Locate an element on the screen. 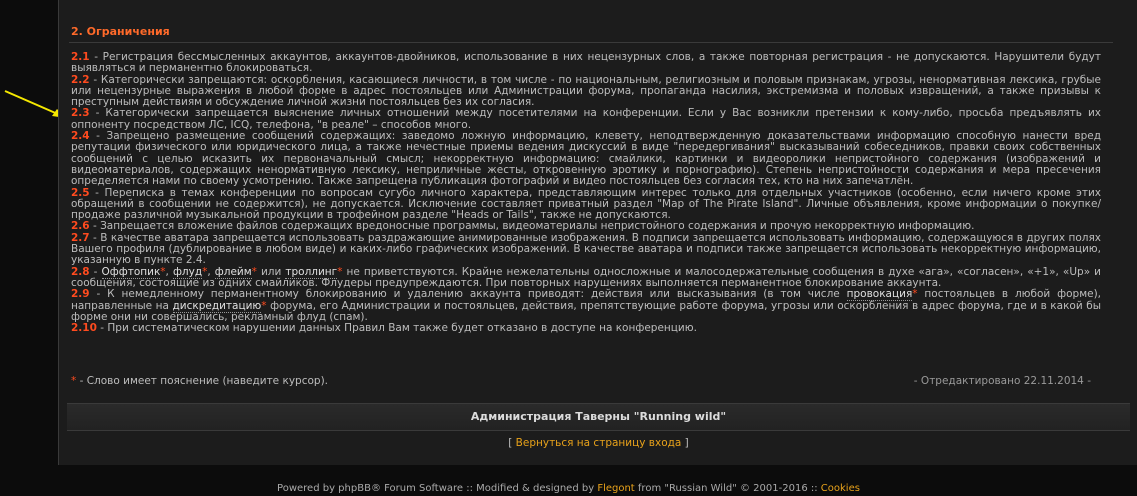 The image size is (1137, 496). section-title: 2. Ограничения is located at coordinates (120, 31).